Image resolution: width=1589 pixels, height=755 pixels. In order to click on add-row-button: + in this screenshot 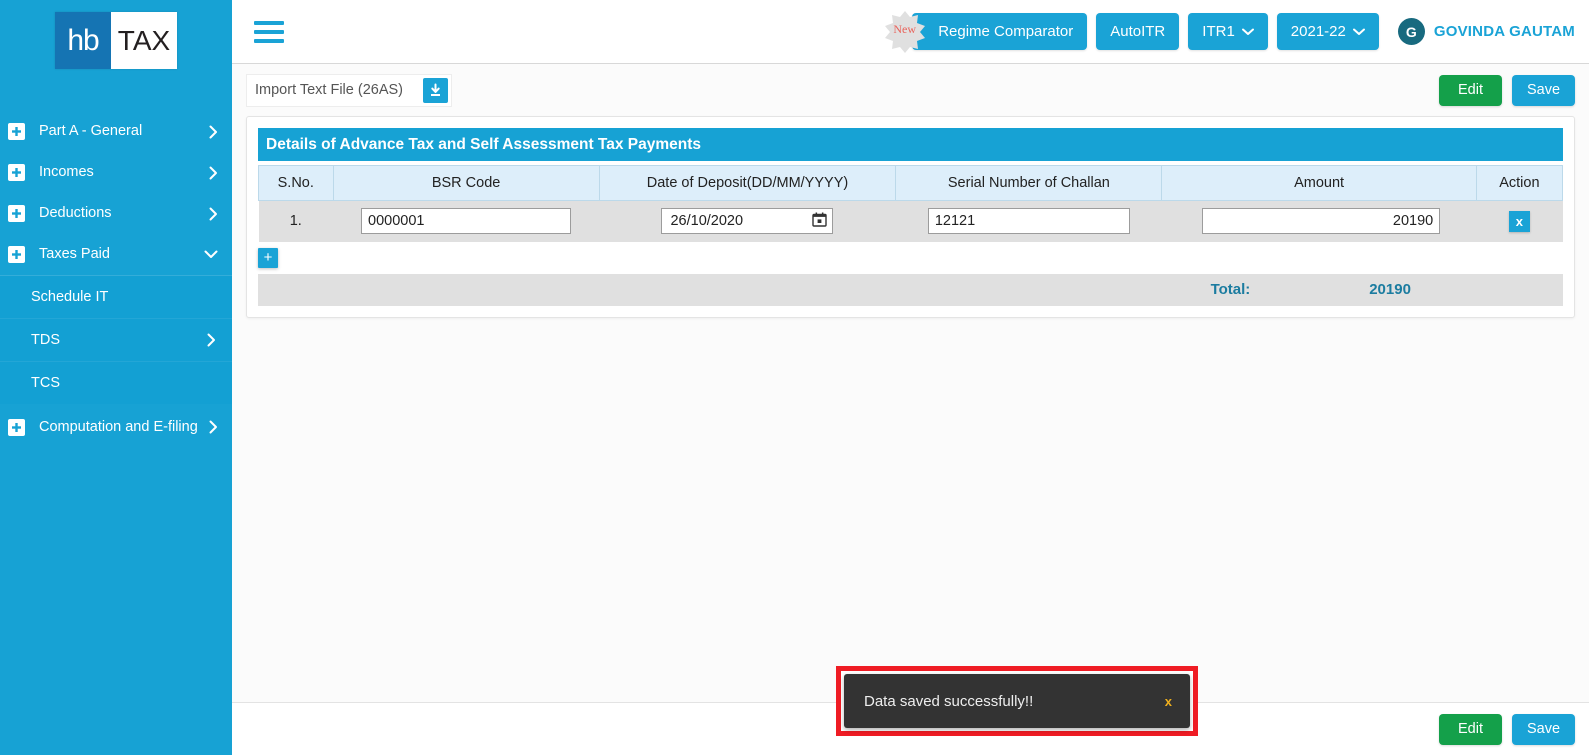, I will do `click(268, 257)`.